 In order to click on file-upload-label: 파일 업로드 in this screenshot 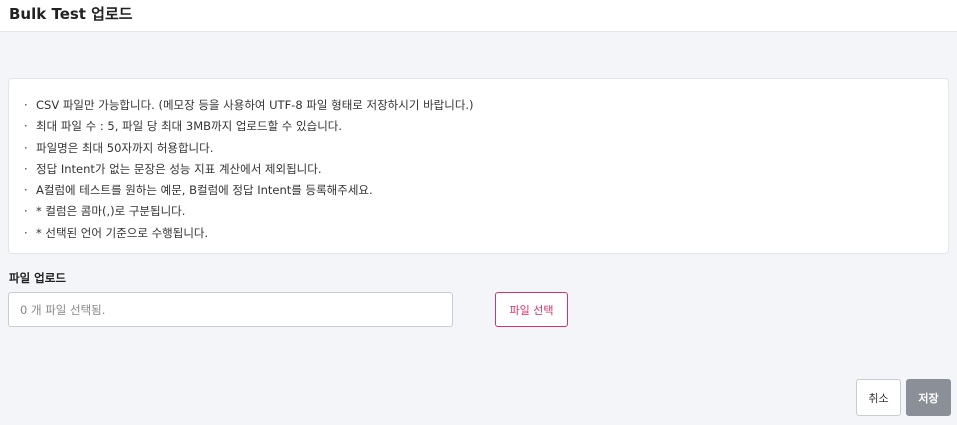, I will do `click(37, 278)`.